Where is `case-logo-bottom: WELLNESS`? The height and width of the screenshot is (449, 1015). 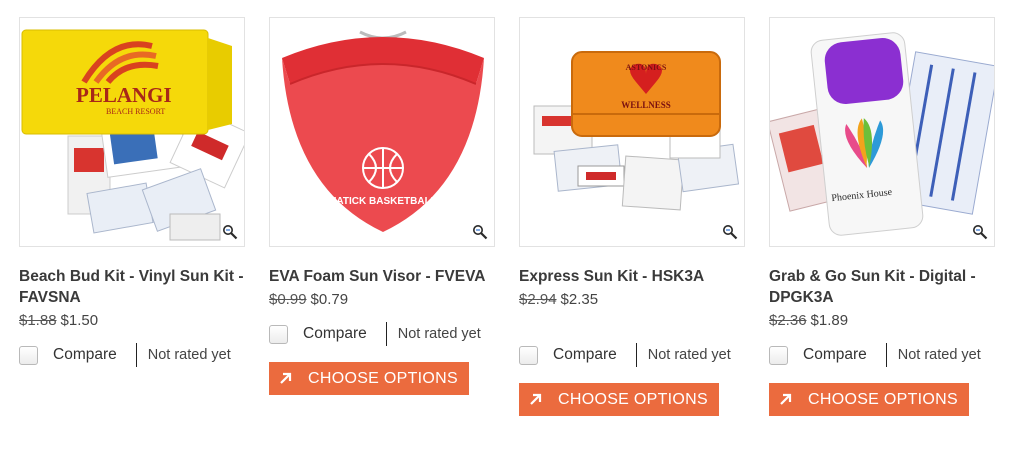 case-logo-bottom: WELLNESS is located at coordinates (646, 105).